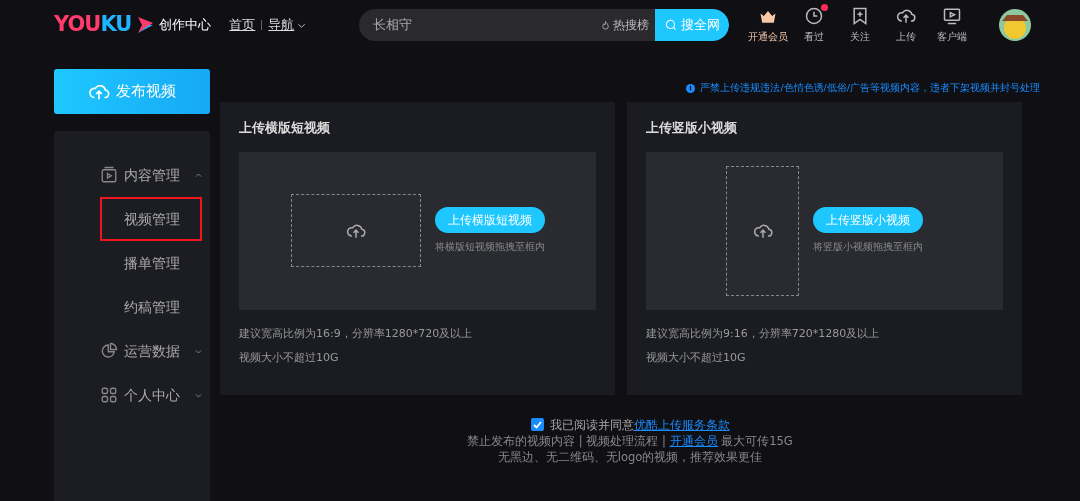 Image resolution: width=1080 pixels, height=501 pixels. What do you see at coordinates (814, 16) in the screenshot?
I see `clock-icon` at bounding box center [814, 16].